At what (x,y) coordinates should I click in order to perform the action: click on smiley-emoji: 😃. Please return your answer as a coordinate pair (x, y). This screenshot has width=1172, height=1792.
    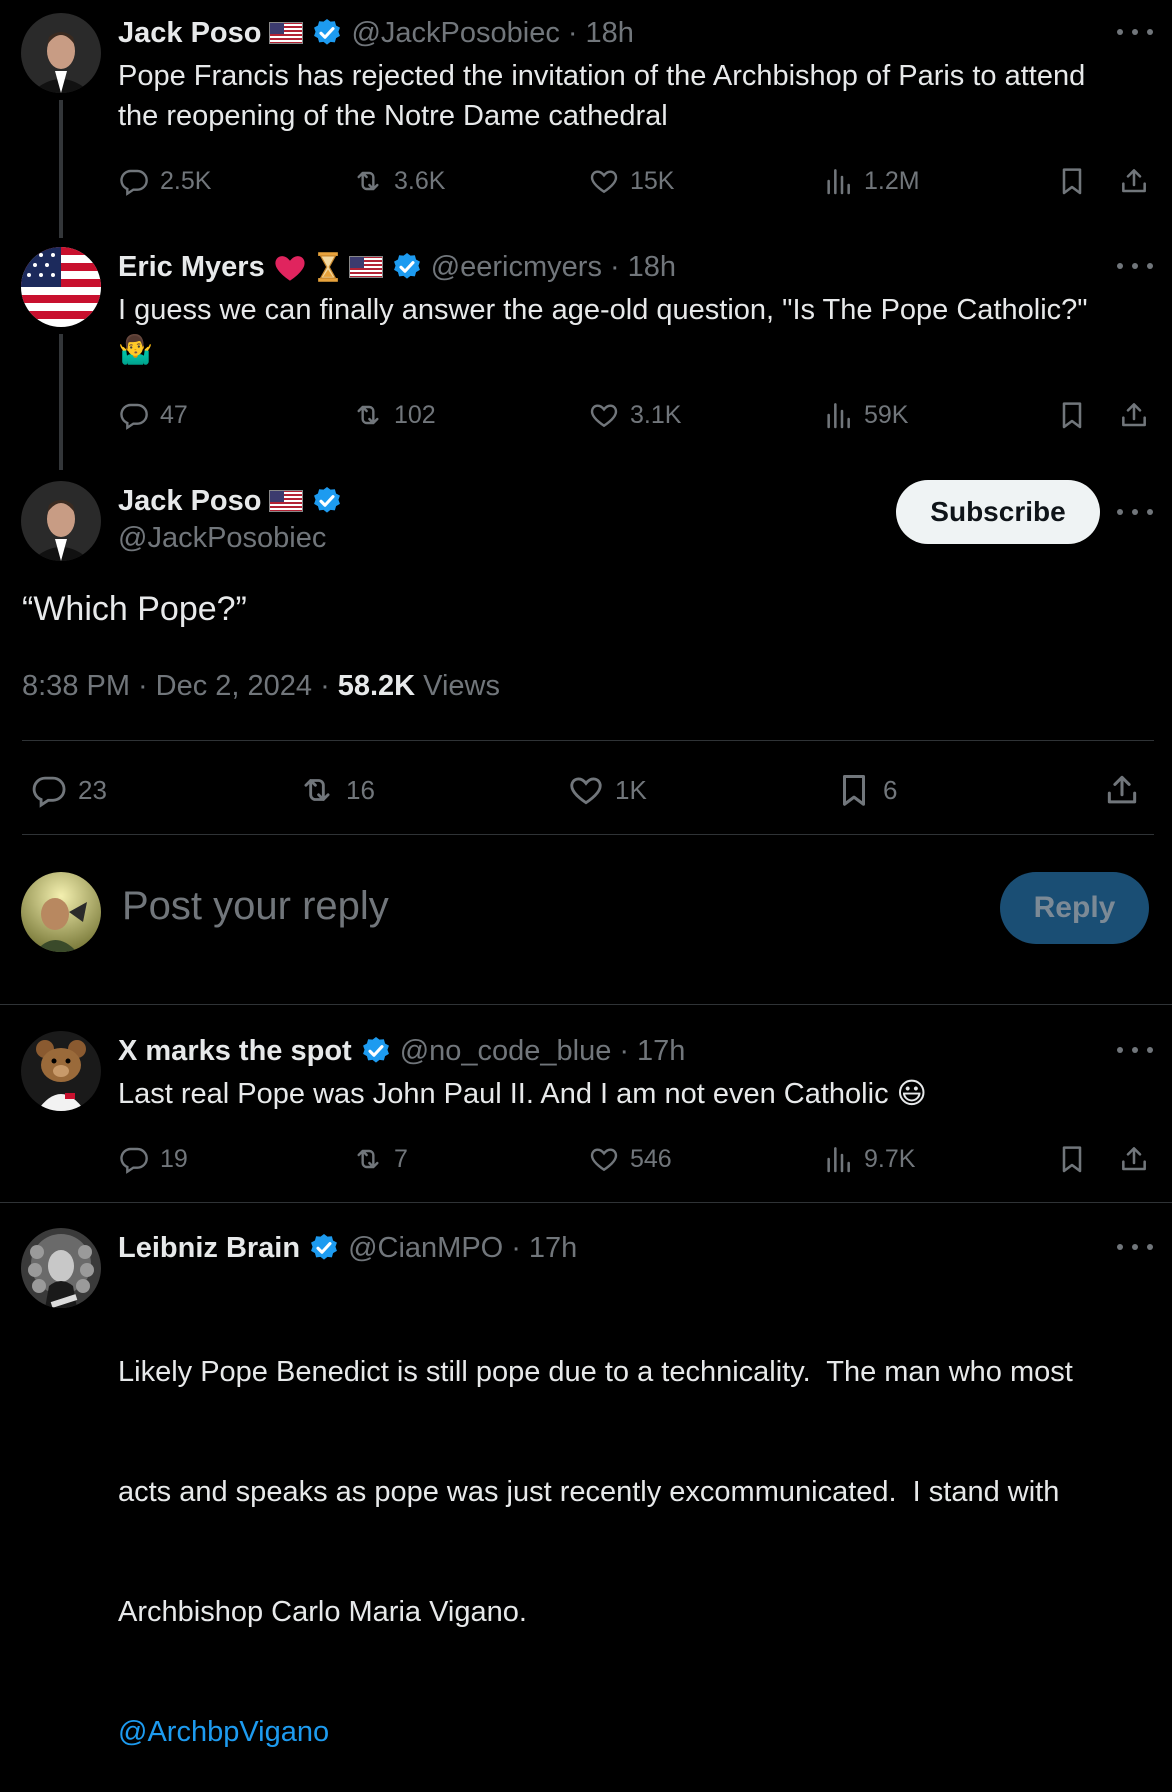
    Looking at the image, I should click on (911, 1094).